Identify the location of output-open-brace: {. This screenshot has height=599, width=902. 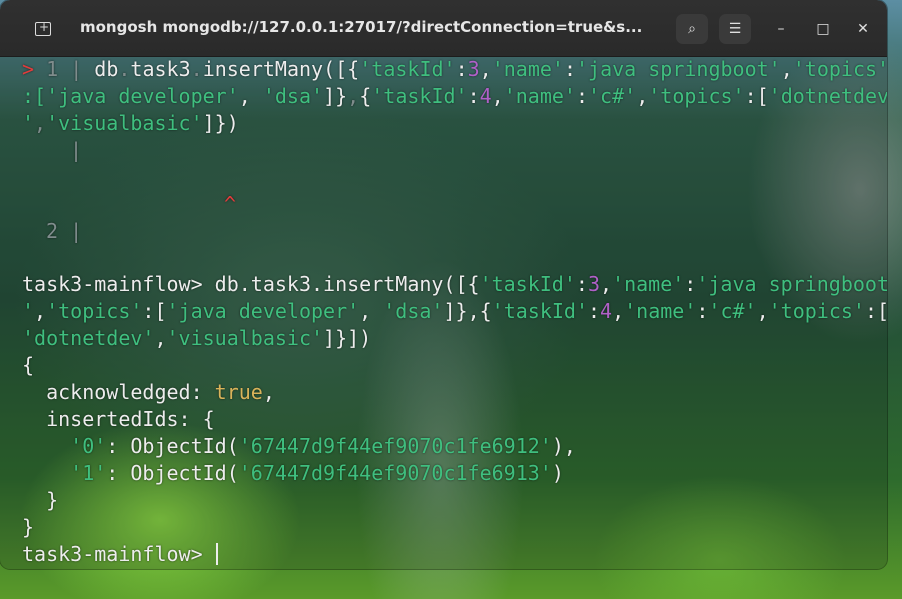
(28, 365).